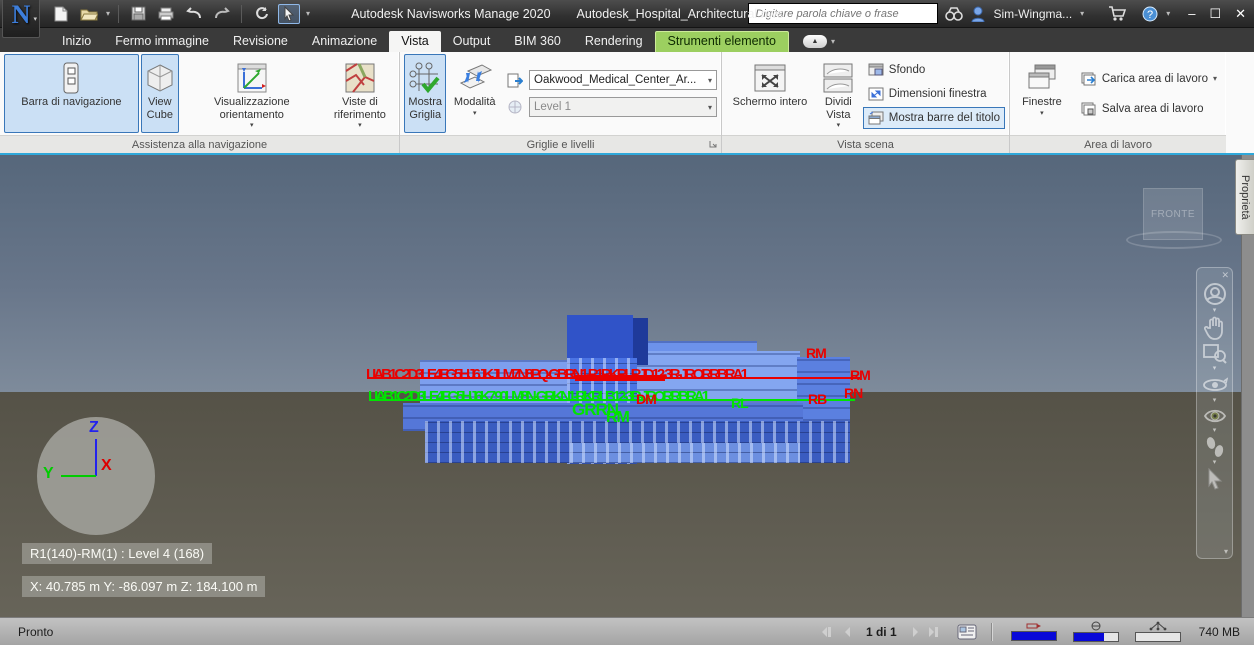 This screenshot has width=1254, height=645. I want to click on document-title: Autodesk_Hospital_Architectural.nwc, so click(679, 14).